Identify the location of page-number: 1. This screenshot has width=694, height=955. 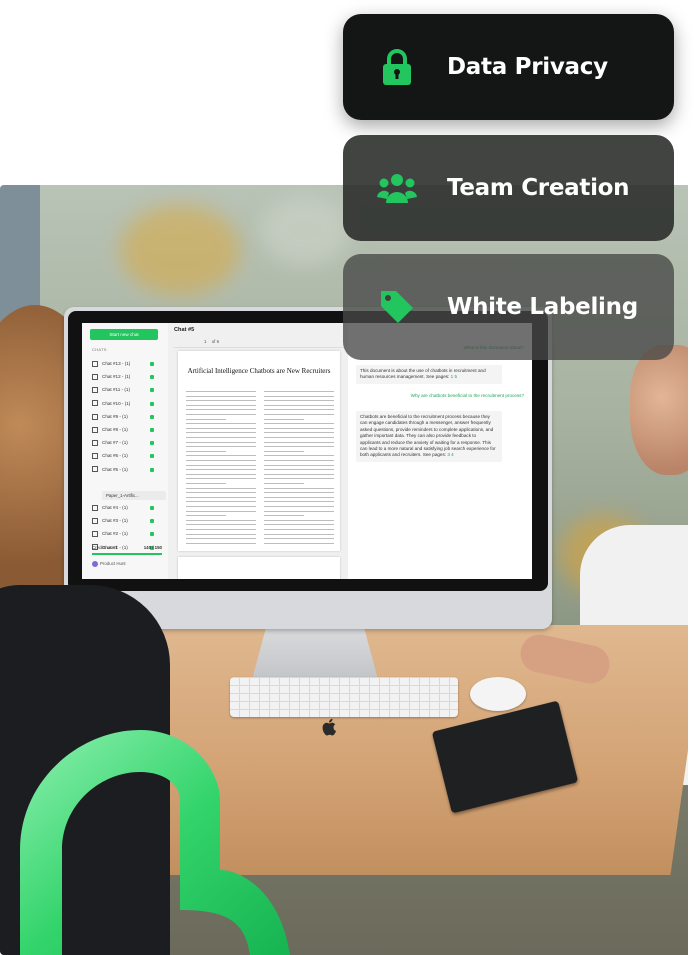
(205, 341).